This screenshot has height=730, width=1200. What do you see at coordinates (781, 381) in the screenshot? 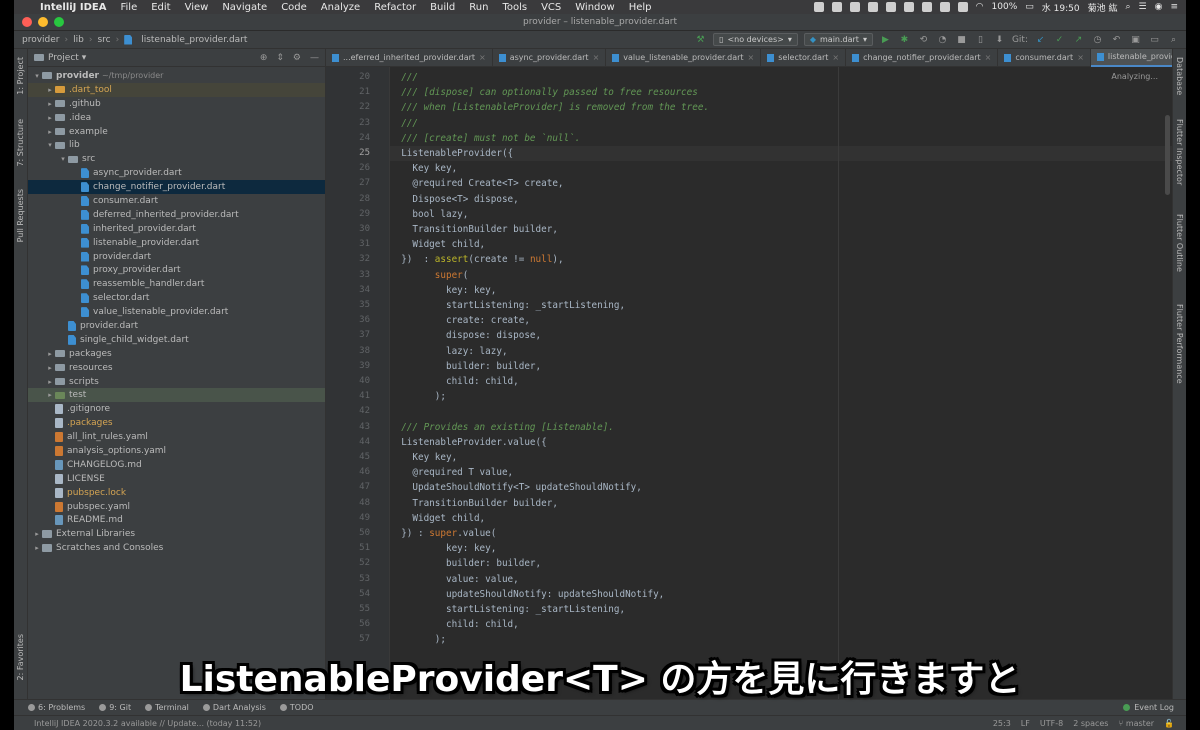
I see `code-line: child: child,` at bounding box center [781, 381].